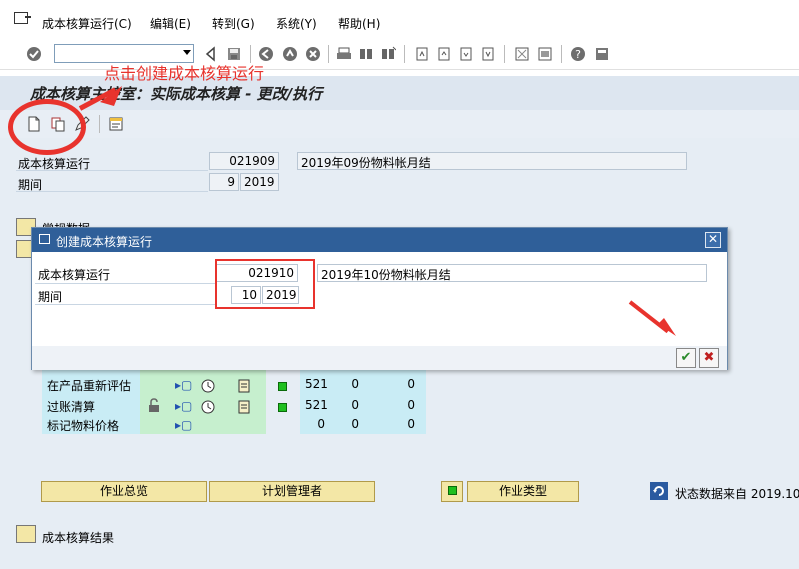  Describe the element at coordinates (187, 52) in the screenshot. I see `chevron-down-icon` at that location.